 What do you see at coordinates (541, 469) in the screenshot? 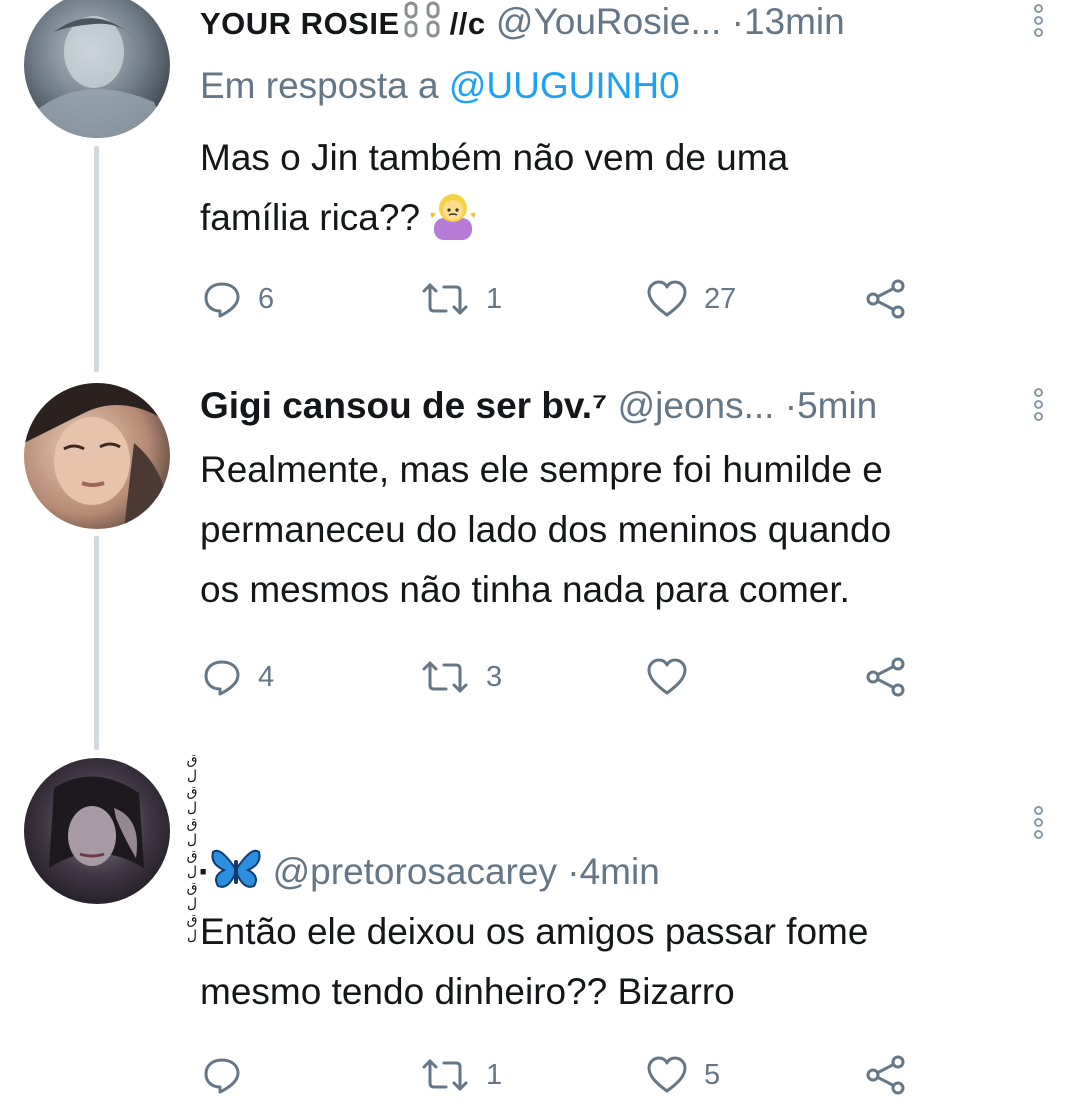
I see `tweet-text-line: Realmente, mas ele sempre foi humilde e` at bounding box center [541, 469].